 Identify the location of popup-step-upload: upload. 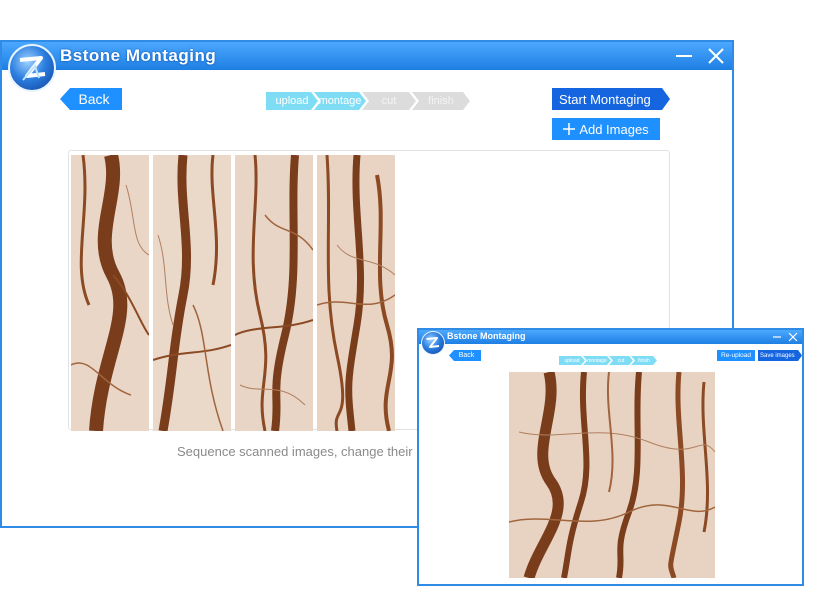
(572, 360).